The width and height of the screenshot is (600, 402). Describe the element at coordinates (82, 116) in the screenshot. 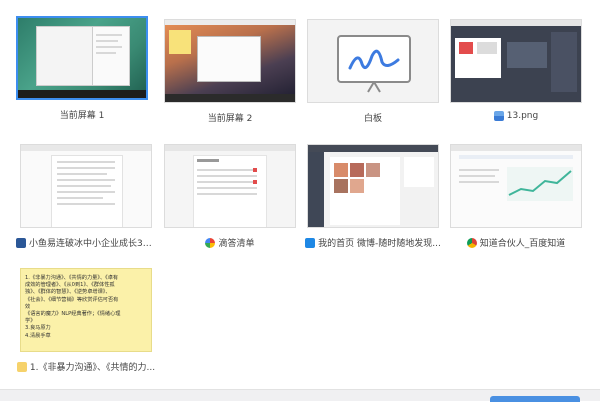

I see `tile-label: 当前屏幕 1` at that location.